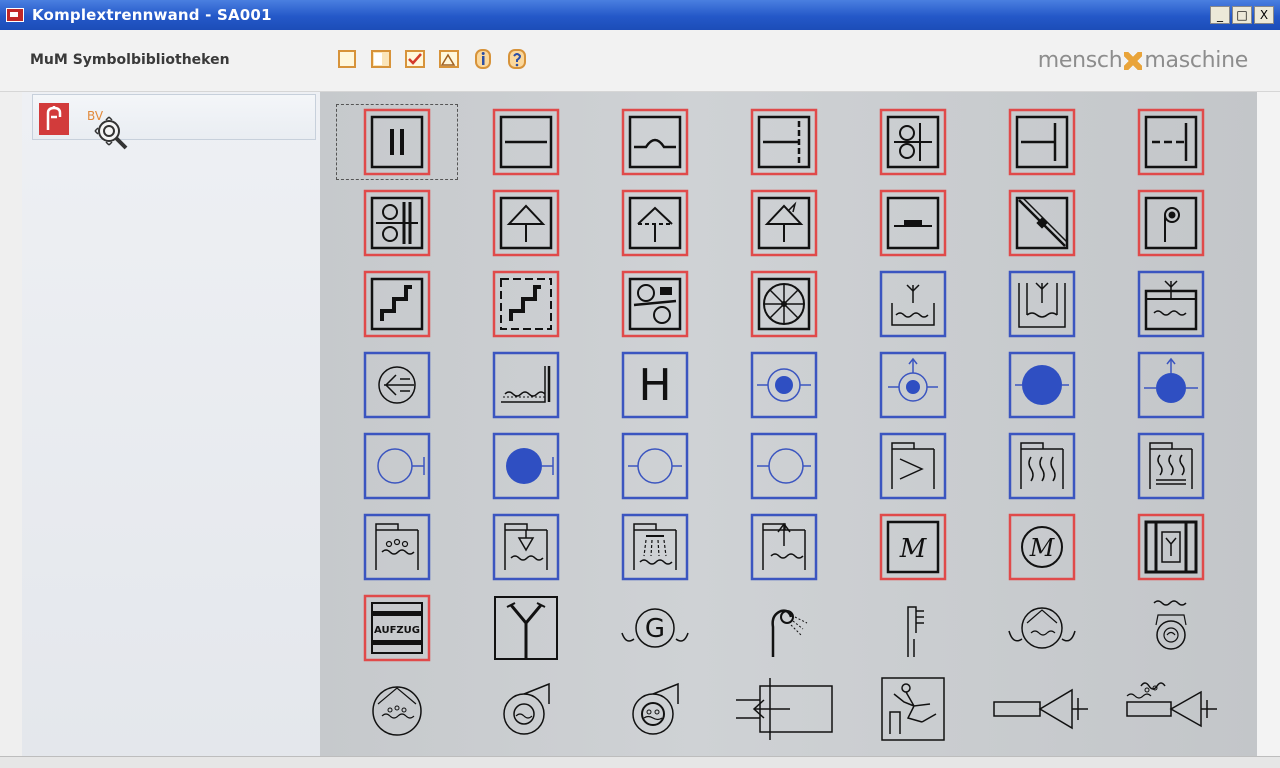  I want to click on symbol-stair, so click(397, 304).